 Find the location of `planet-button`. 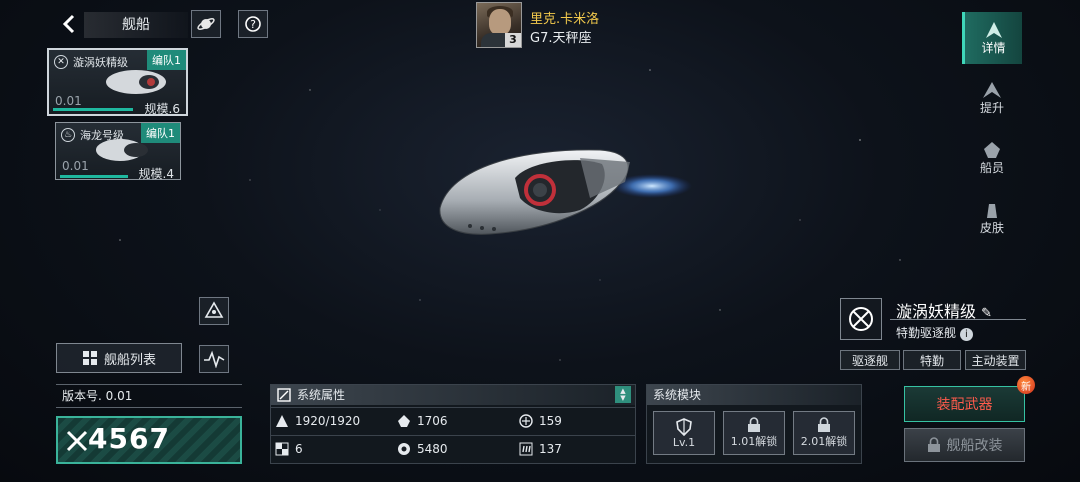

planet-button is located at coordinates (206, 24).